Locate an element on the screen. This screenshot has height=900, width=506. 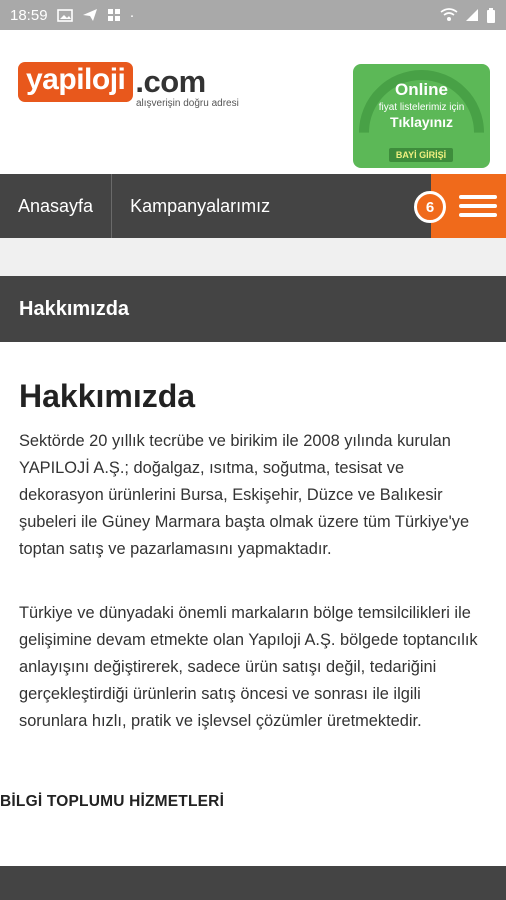
logo-main: yapiloji is located at coordinates (76, 82).